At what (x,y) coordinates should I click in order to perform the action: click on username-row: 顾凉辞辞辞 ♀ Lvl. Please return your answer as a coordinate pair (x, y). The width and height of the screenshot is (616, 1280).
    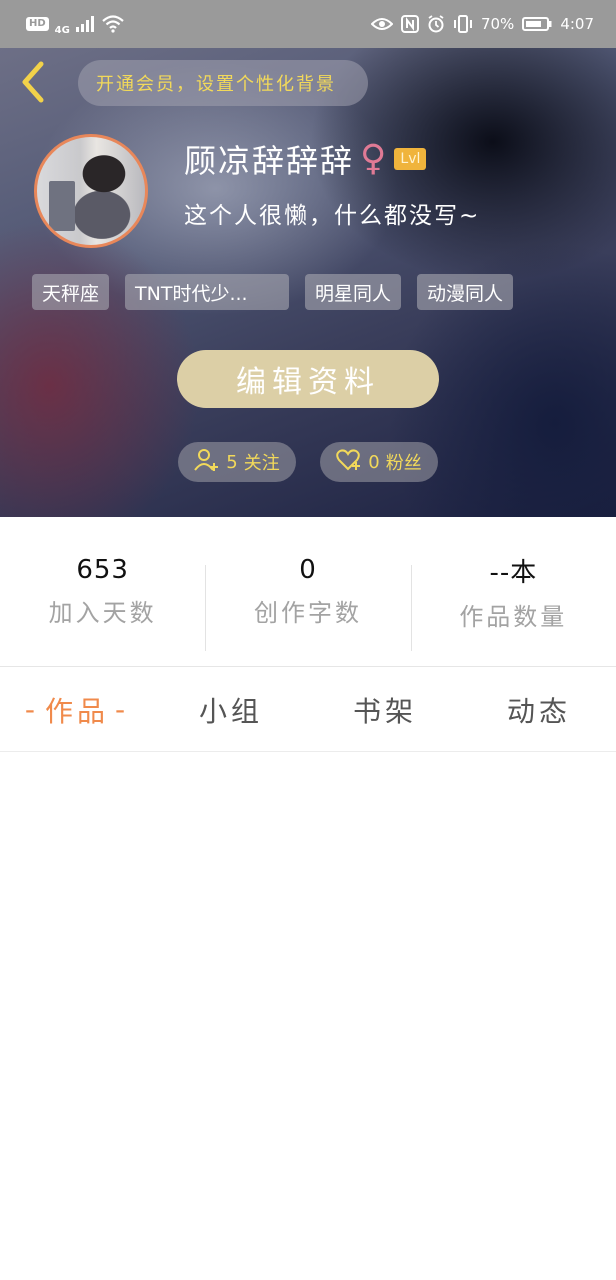
    Looking at the image, I should click on (305, 159).